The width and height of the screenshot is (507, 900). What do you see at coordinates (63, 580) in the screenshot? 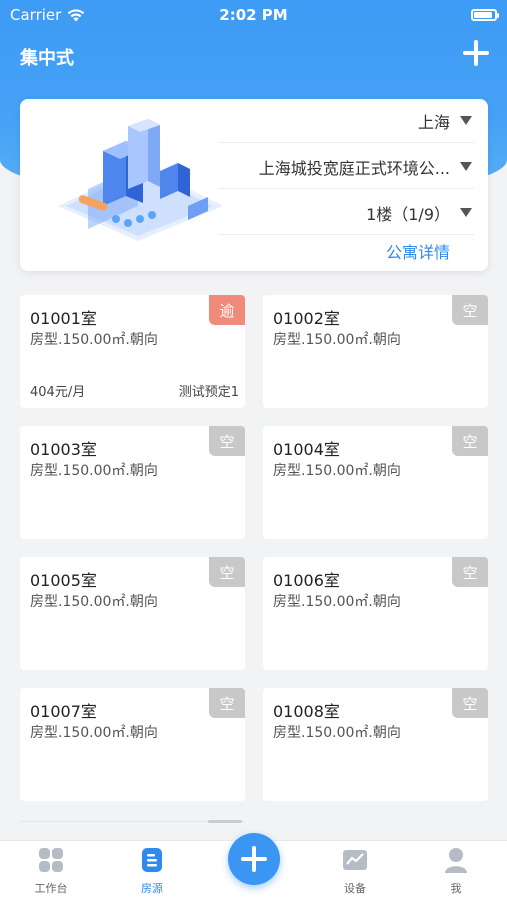
I see `room-number: 01005室` at bounding box center [63, 580].